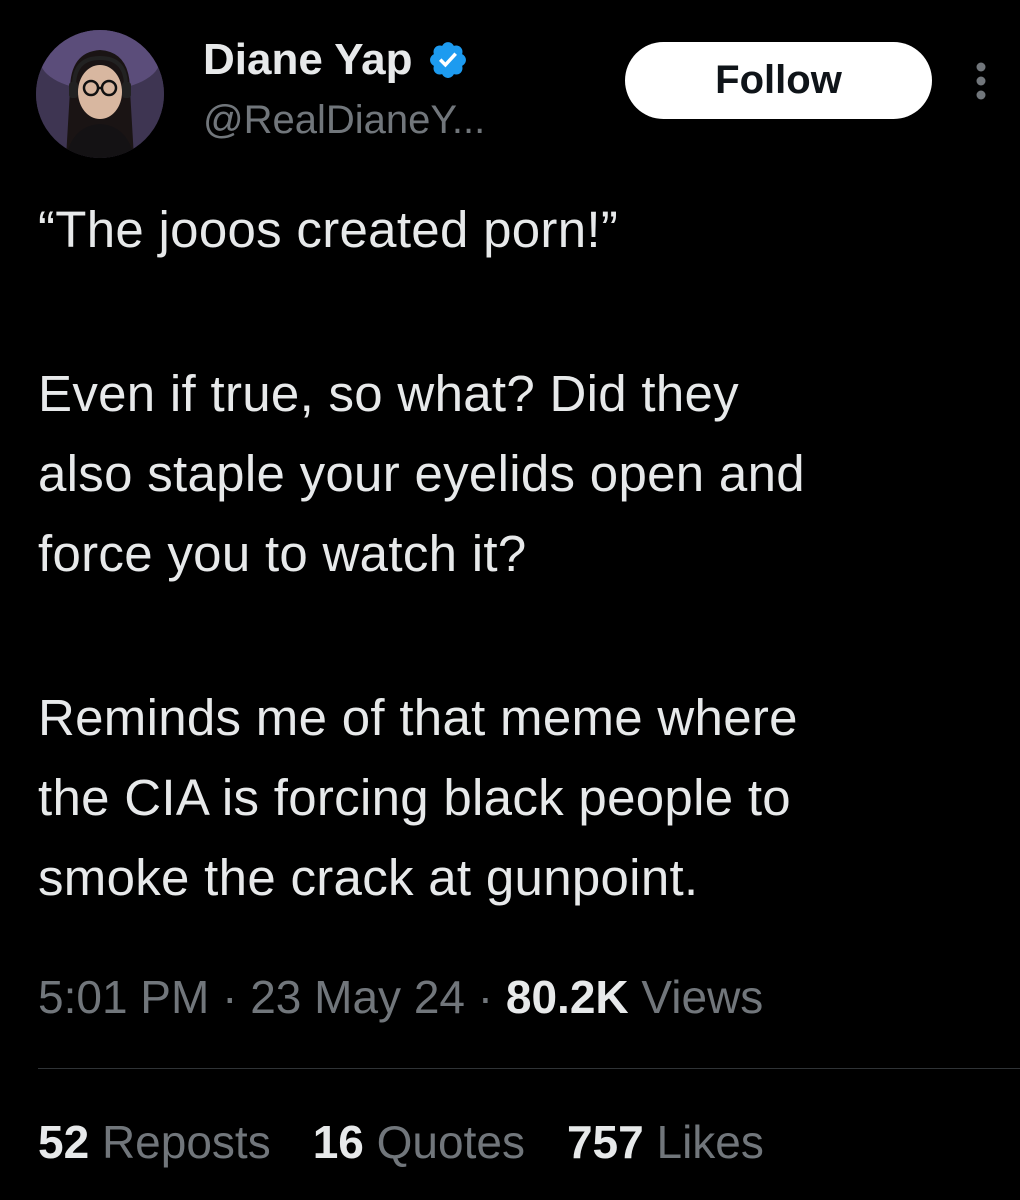 The image size is (1020, 1200). I want to click on views-label: Views, so click(702, 997).